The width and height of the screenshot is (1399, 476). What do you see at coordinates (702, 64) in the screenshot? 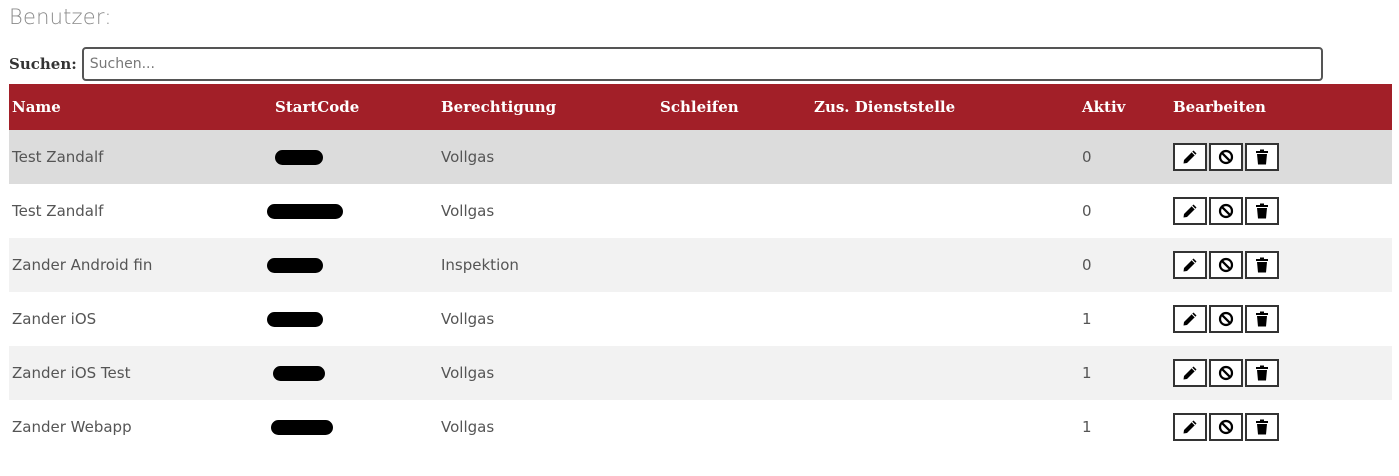
I see `search-input` at bounding box center [702, 64].